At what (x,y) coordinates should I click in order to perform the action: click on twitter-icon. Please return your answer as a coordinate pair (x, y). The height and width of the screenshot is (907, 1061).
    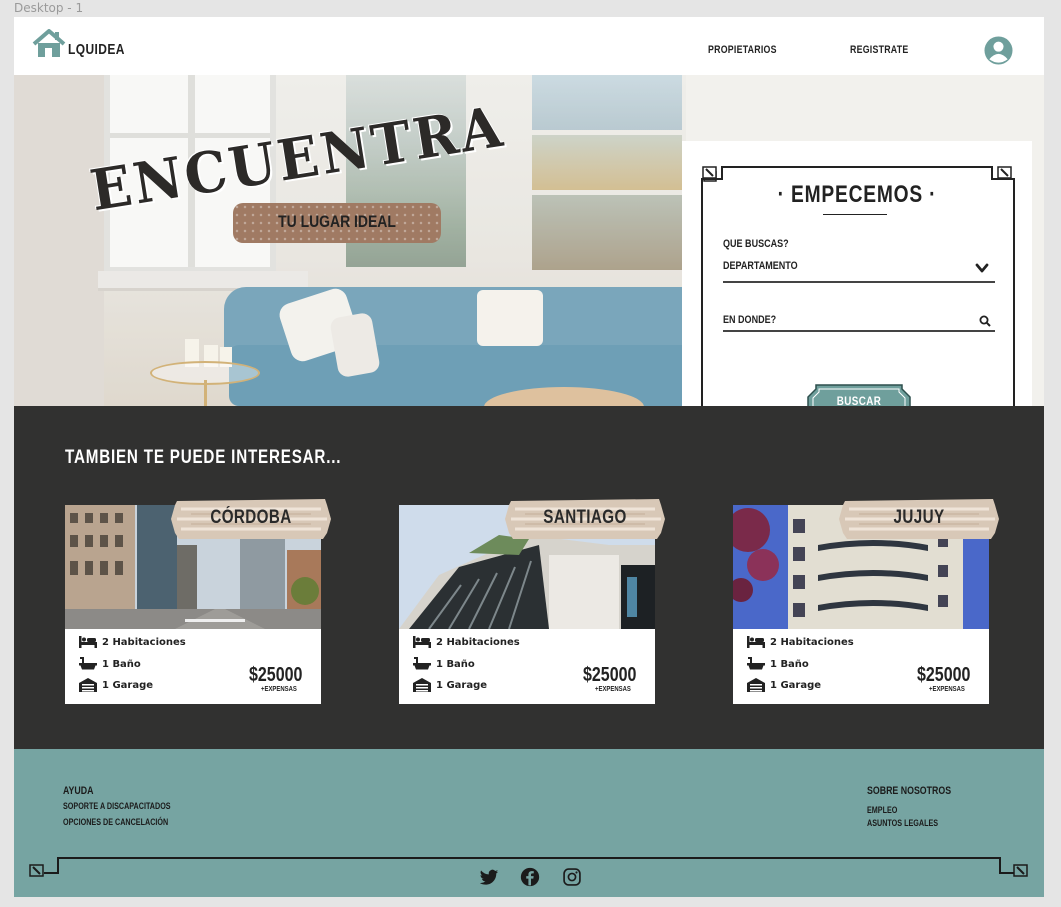
    Looking at the image, I should click on (489, 877).